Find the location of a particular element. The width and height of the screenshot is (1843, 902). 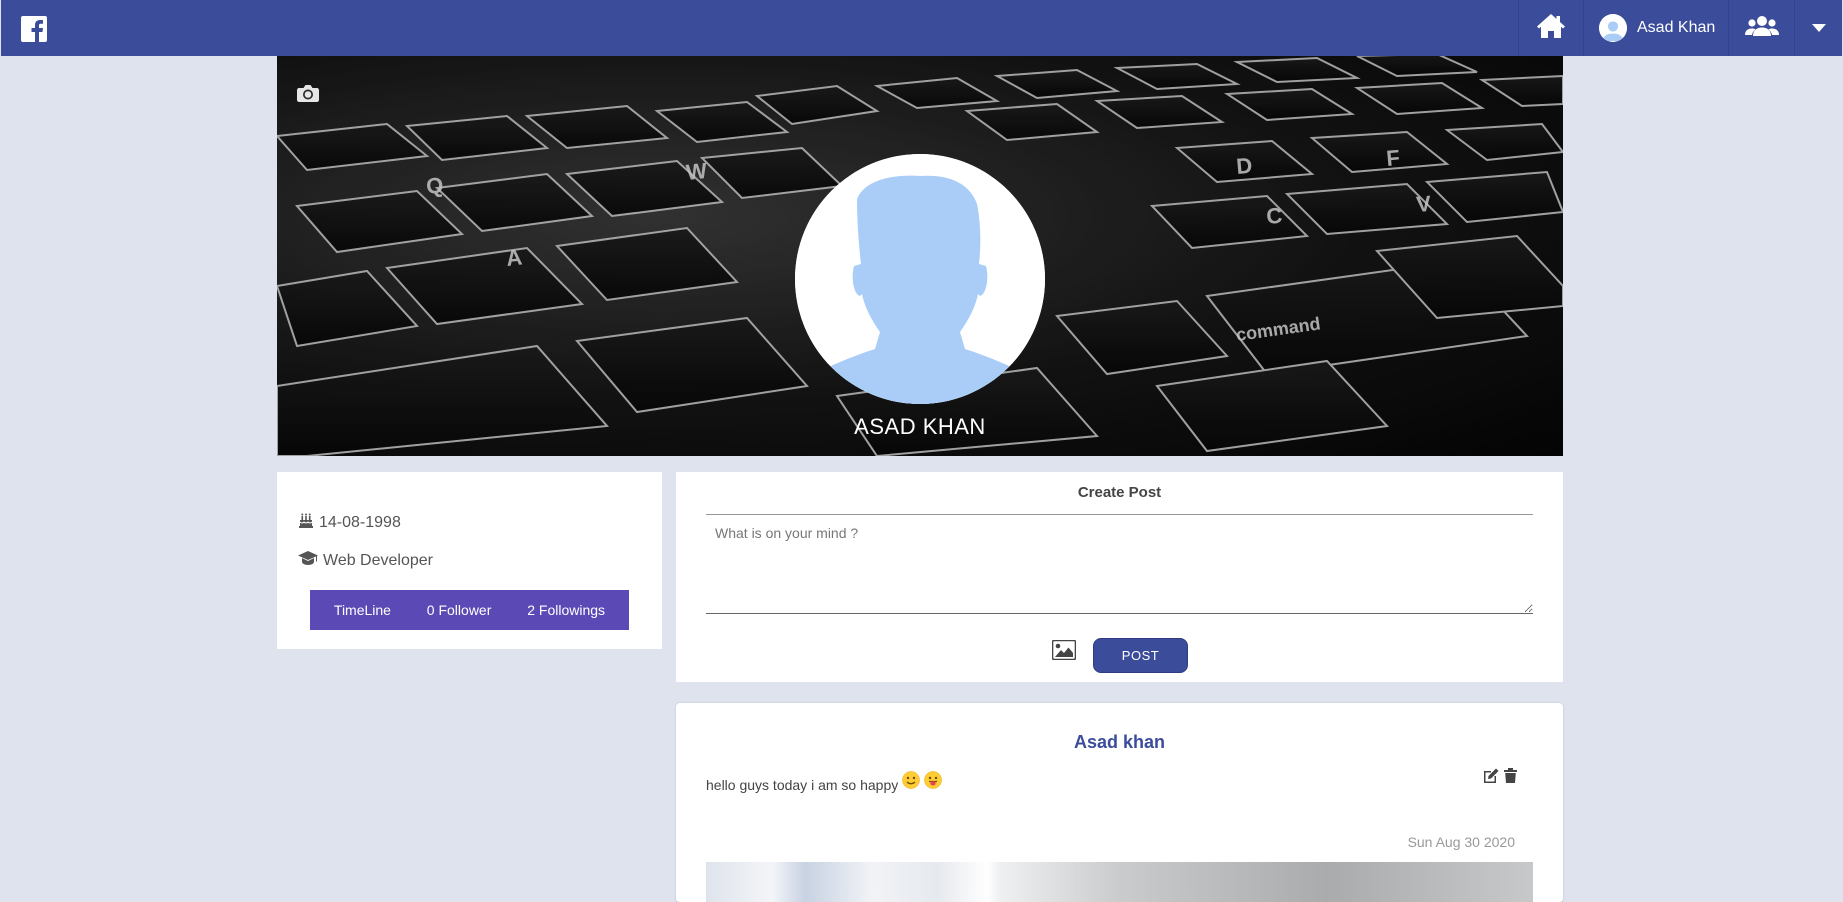

birthday-row: 14-08-1998 is located at coordinates (349, 522).